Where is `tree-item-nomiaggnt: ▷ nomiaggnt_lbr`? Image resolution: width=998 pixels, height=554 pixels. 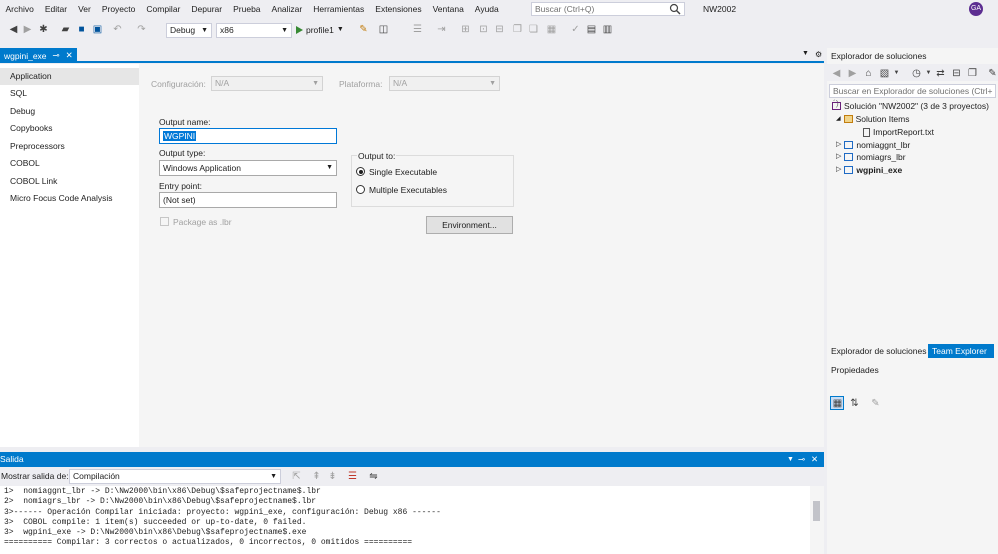
tree-item-nomiaggnt: ▷ nomiaggnt_lbr is located at coordinates (873, 145).